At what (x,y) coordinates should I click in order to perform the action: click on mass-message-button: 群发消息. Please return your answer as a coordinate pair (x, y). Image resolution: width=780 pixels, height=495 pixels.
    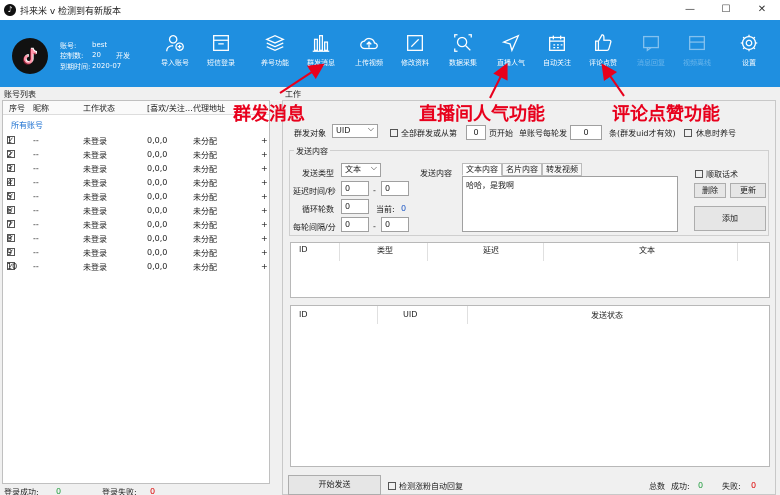
    Looking at the image, I should click on (321, 57).